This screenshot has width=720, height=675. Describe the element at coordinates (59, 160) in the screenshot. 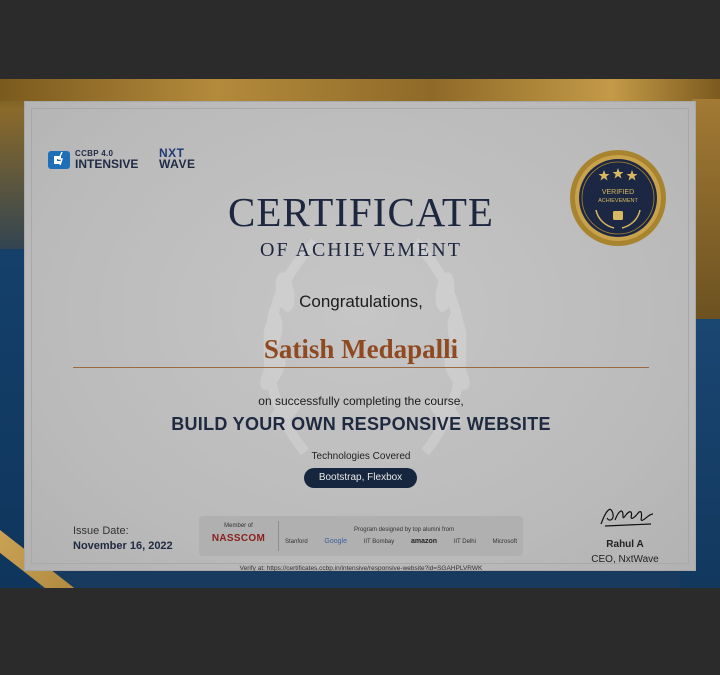

I see `ccbp-mark-icon` at that location.